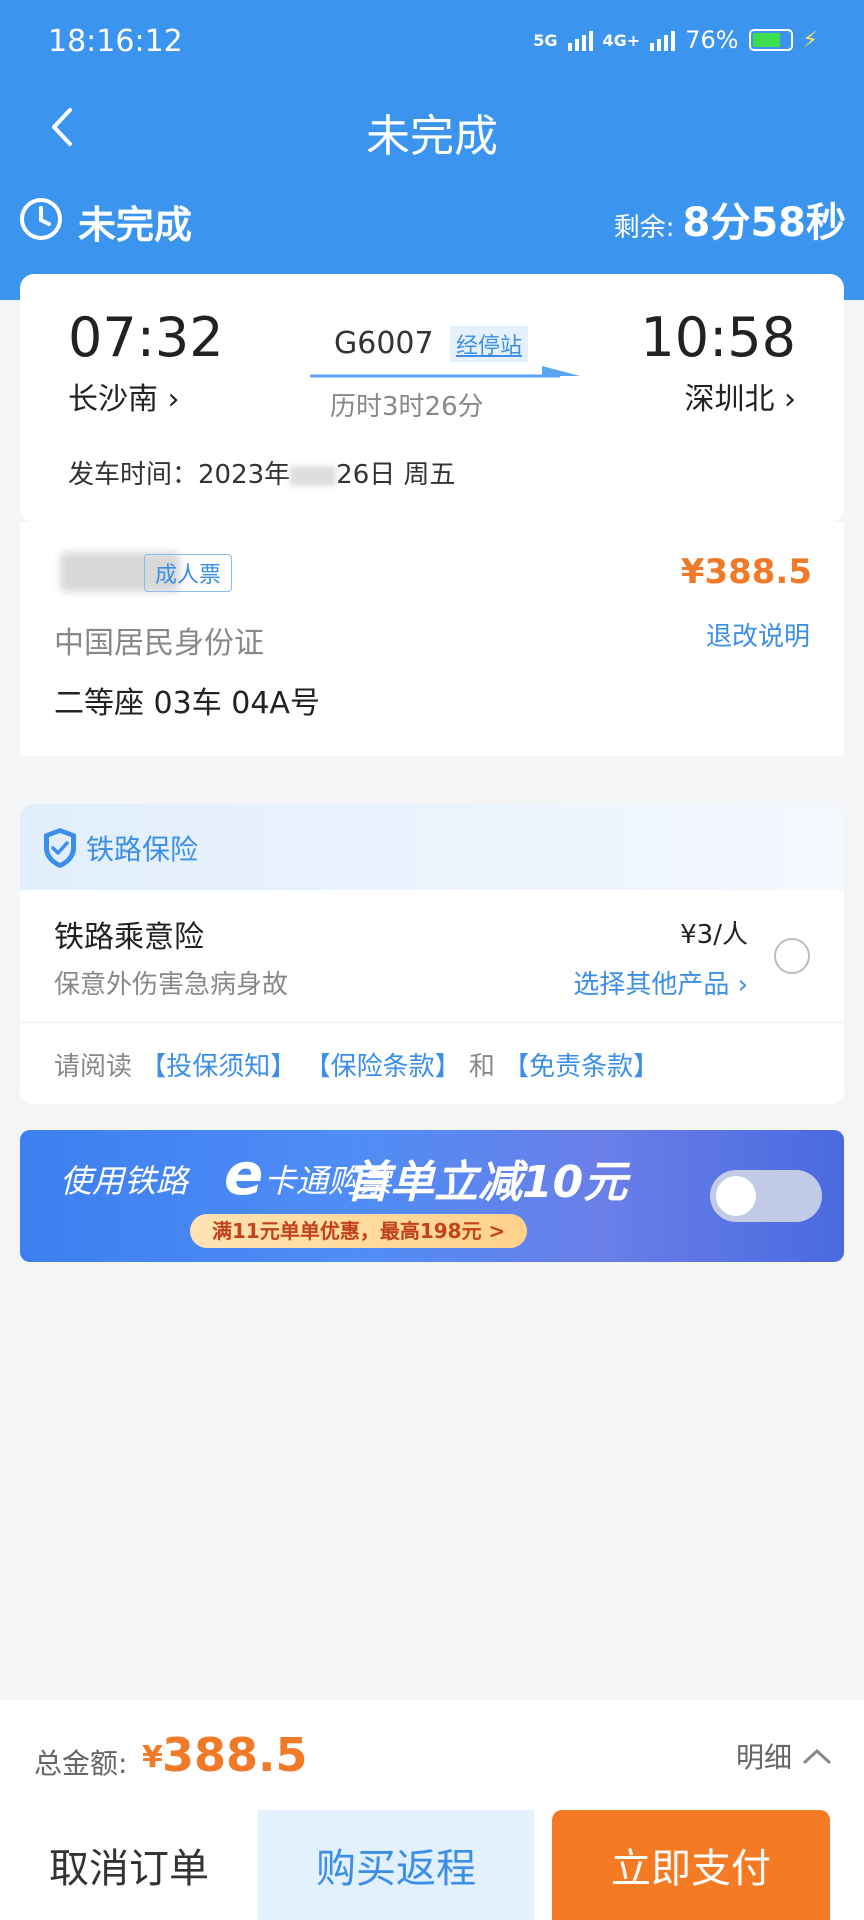 Image resolution: width=864 pixels, height=1920 pixels. What do you see at coordinates (179, 475) in the screenshot?
I see `depart-date-prefix: 发车时间：2023年` at bounding box center [179, 475].